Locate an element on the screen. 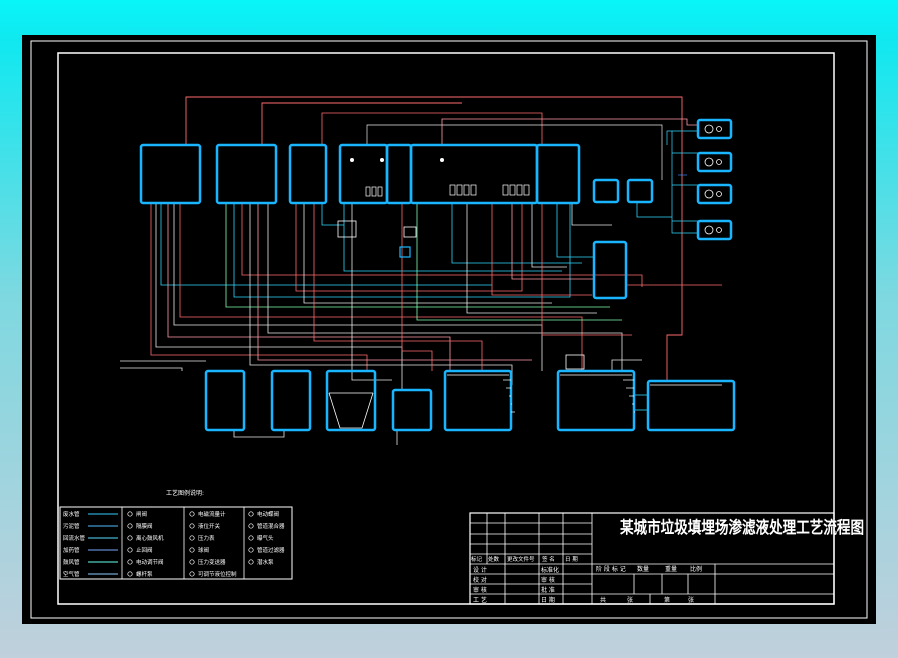  legend-heading: 工艺图例说明: is located at coordinates (185, 493).